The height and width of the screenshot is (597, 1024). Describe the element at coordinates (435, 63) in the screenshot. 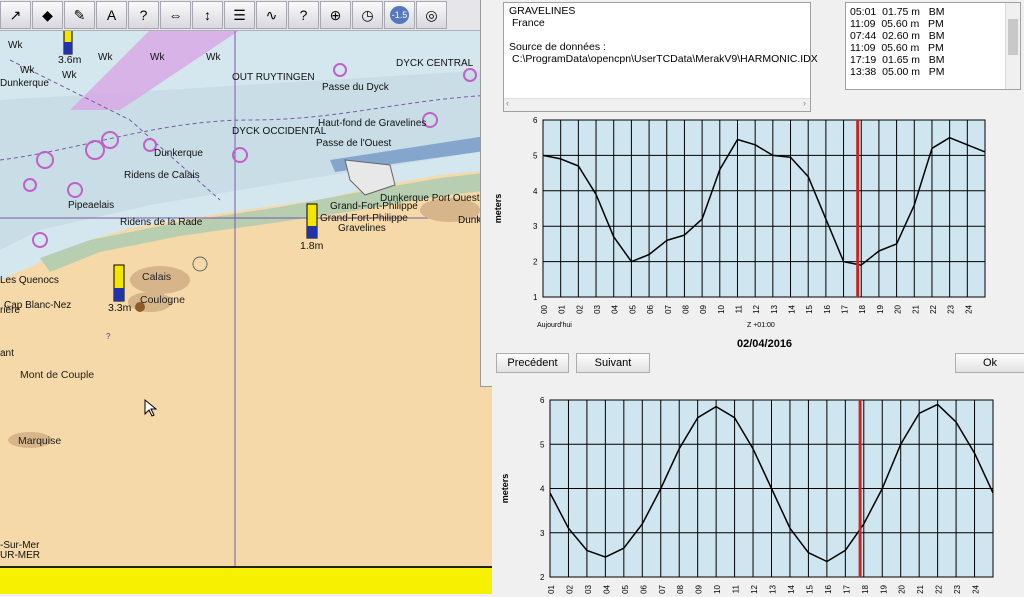

I see `chart-label: DYCK CENTRAL` at that location.